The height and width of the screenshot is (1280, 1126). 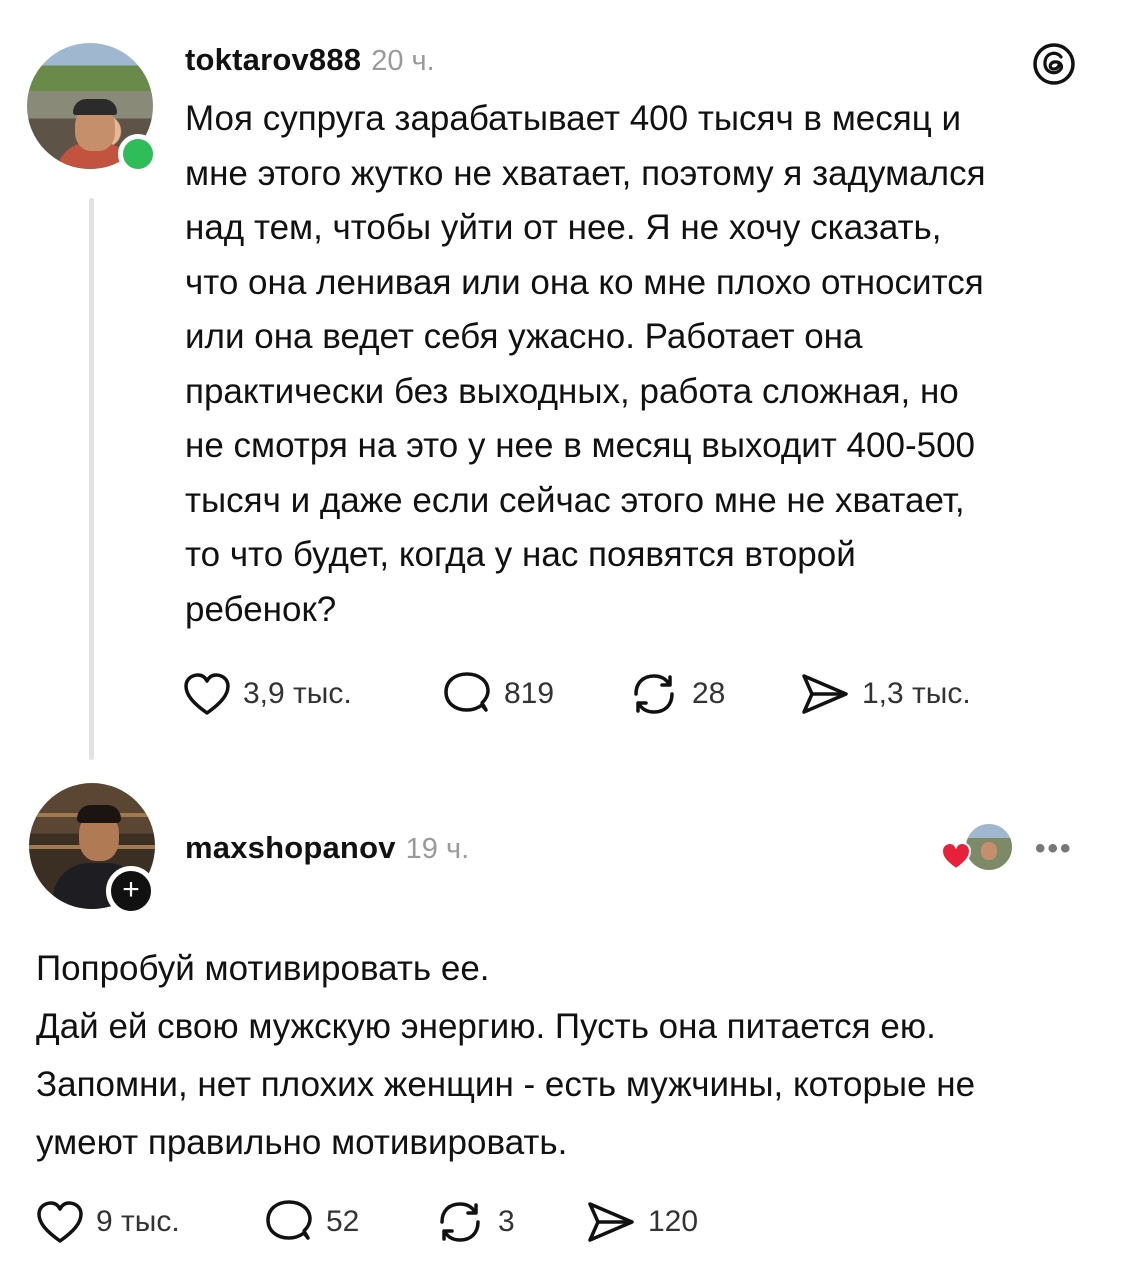 What do you see at coordinates (91, 479) in the screenshot?
I see `thread-connector-line` at bounding box center [91, 479].